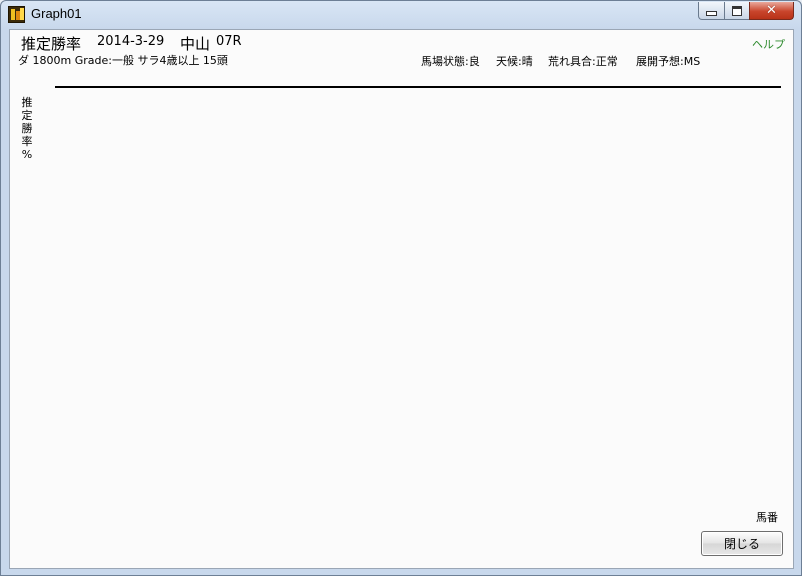  What do you see at coordinates (195, 44) in the screenshot?
I see `race-course: 中山` at bounding box center [195, 44].